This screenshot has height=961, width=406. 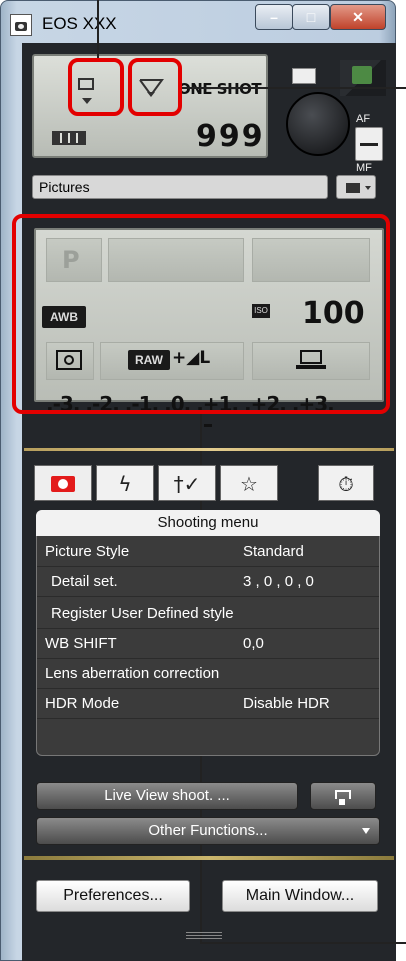 I want to click on menu-row-value: Standard, so click(x=273, y=551).